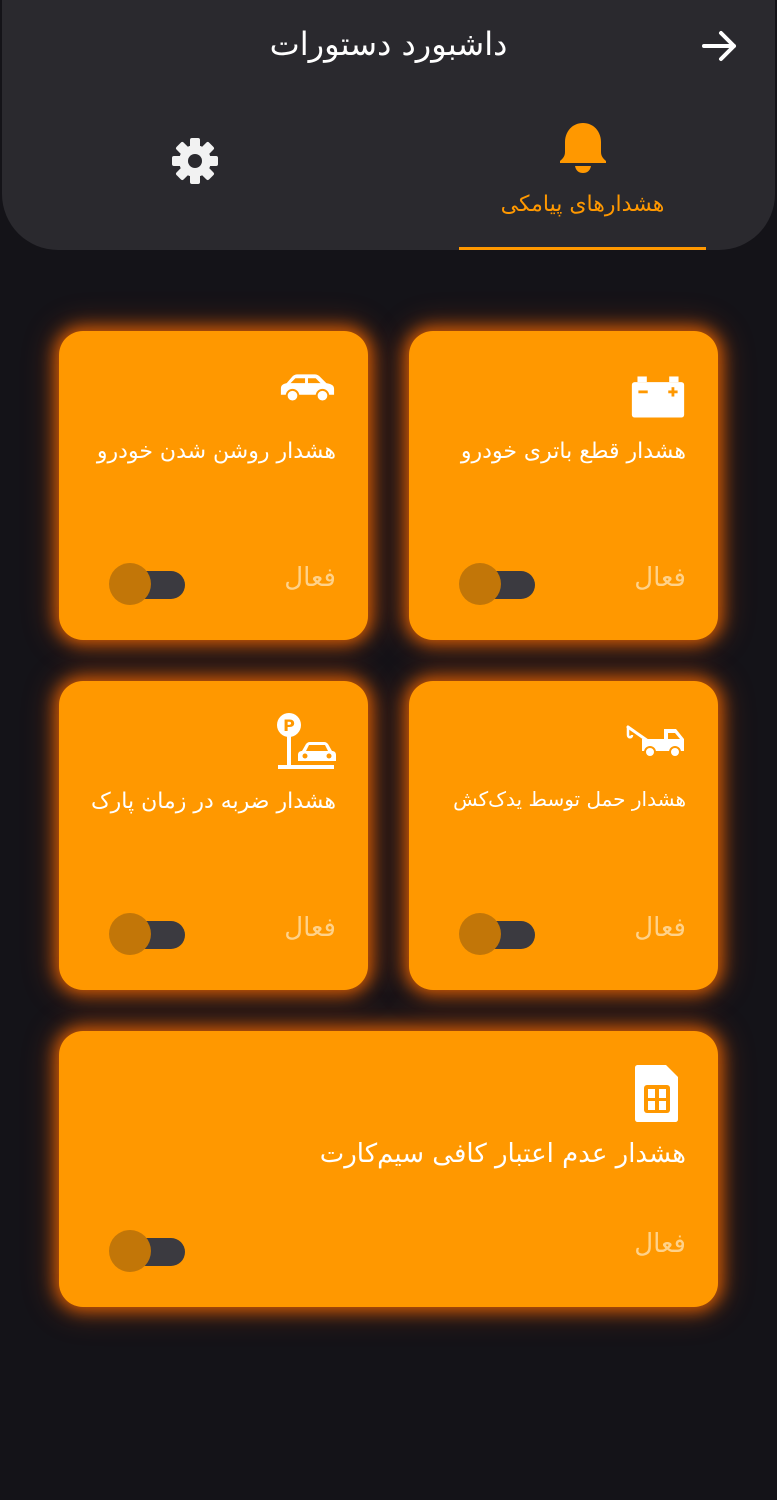 The image size is (777, 1500). I want to click on alert-card-tow-truck: هشدار حمل توسط یدک‌کش فعال, so click(563, 835).